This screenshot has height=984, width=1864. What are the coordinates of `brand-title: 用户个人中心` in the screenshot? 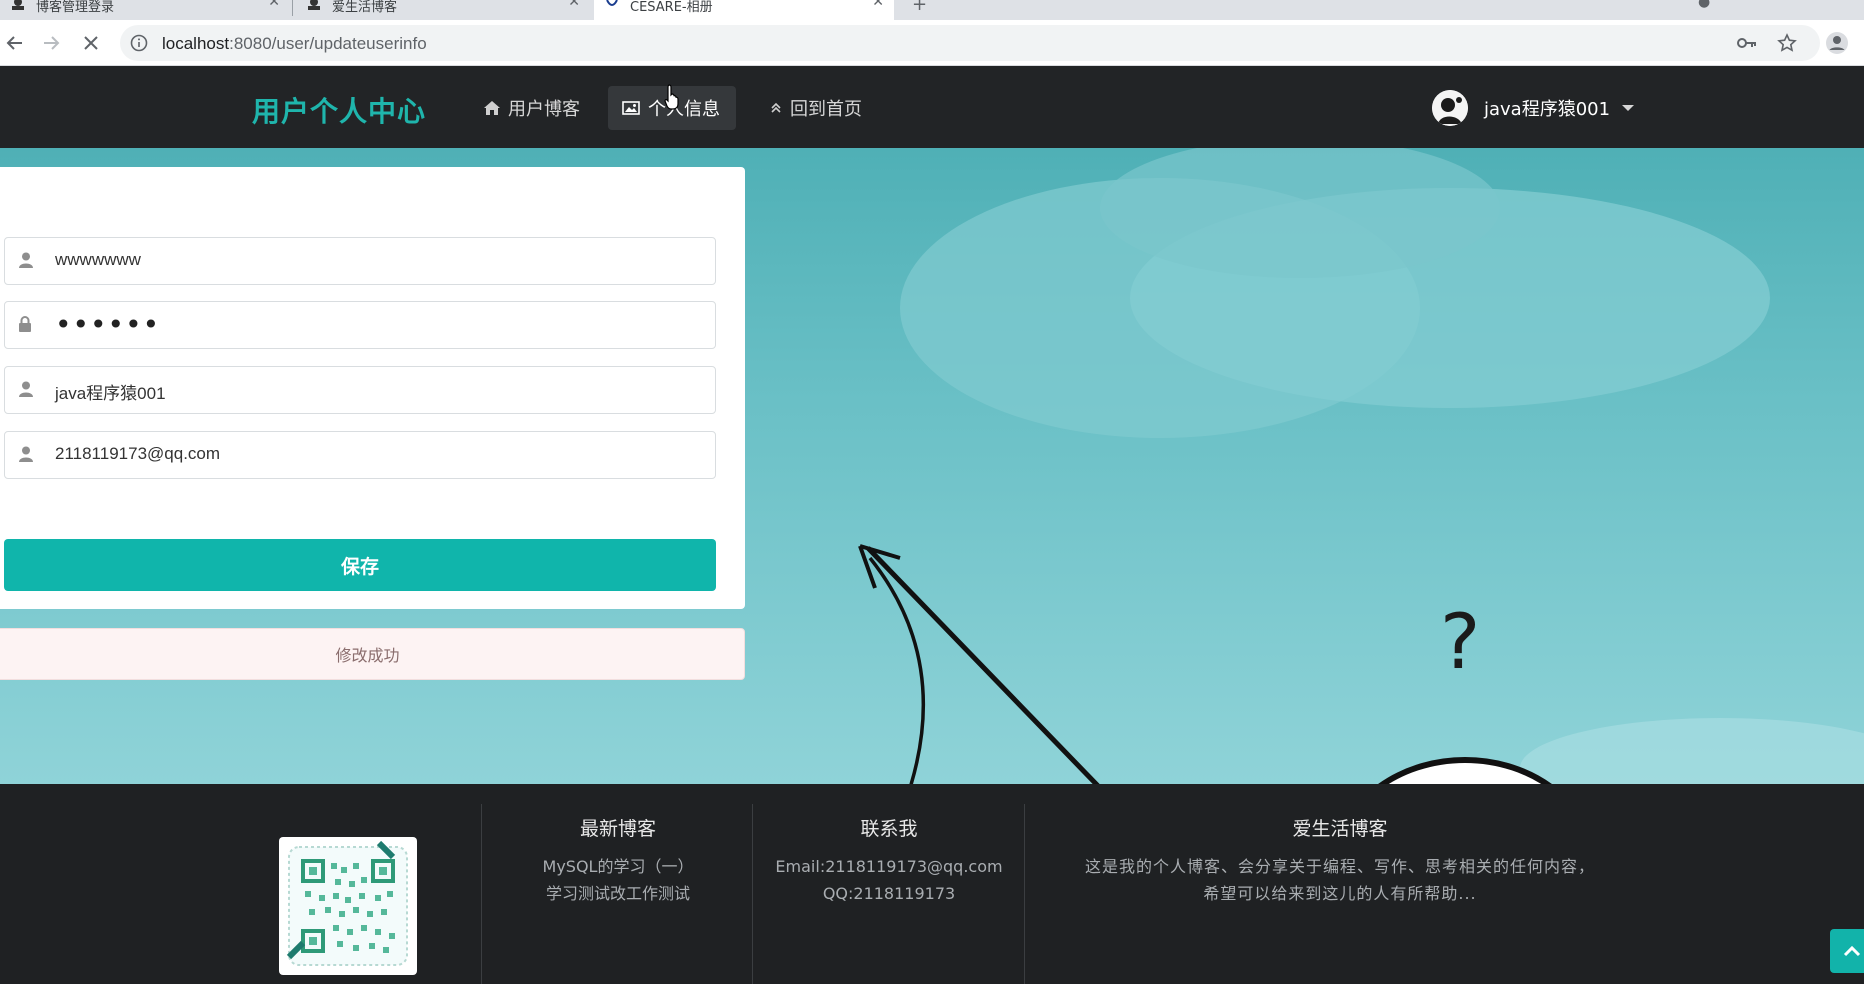 It's located at (339, 110).